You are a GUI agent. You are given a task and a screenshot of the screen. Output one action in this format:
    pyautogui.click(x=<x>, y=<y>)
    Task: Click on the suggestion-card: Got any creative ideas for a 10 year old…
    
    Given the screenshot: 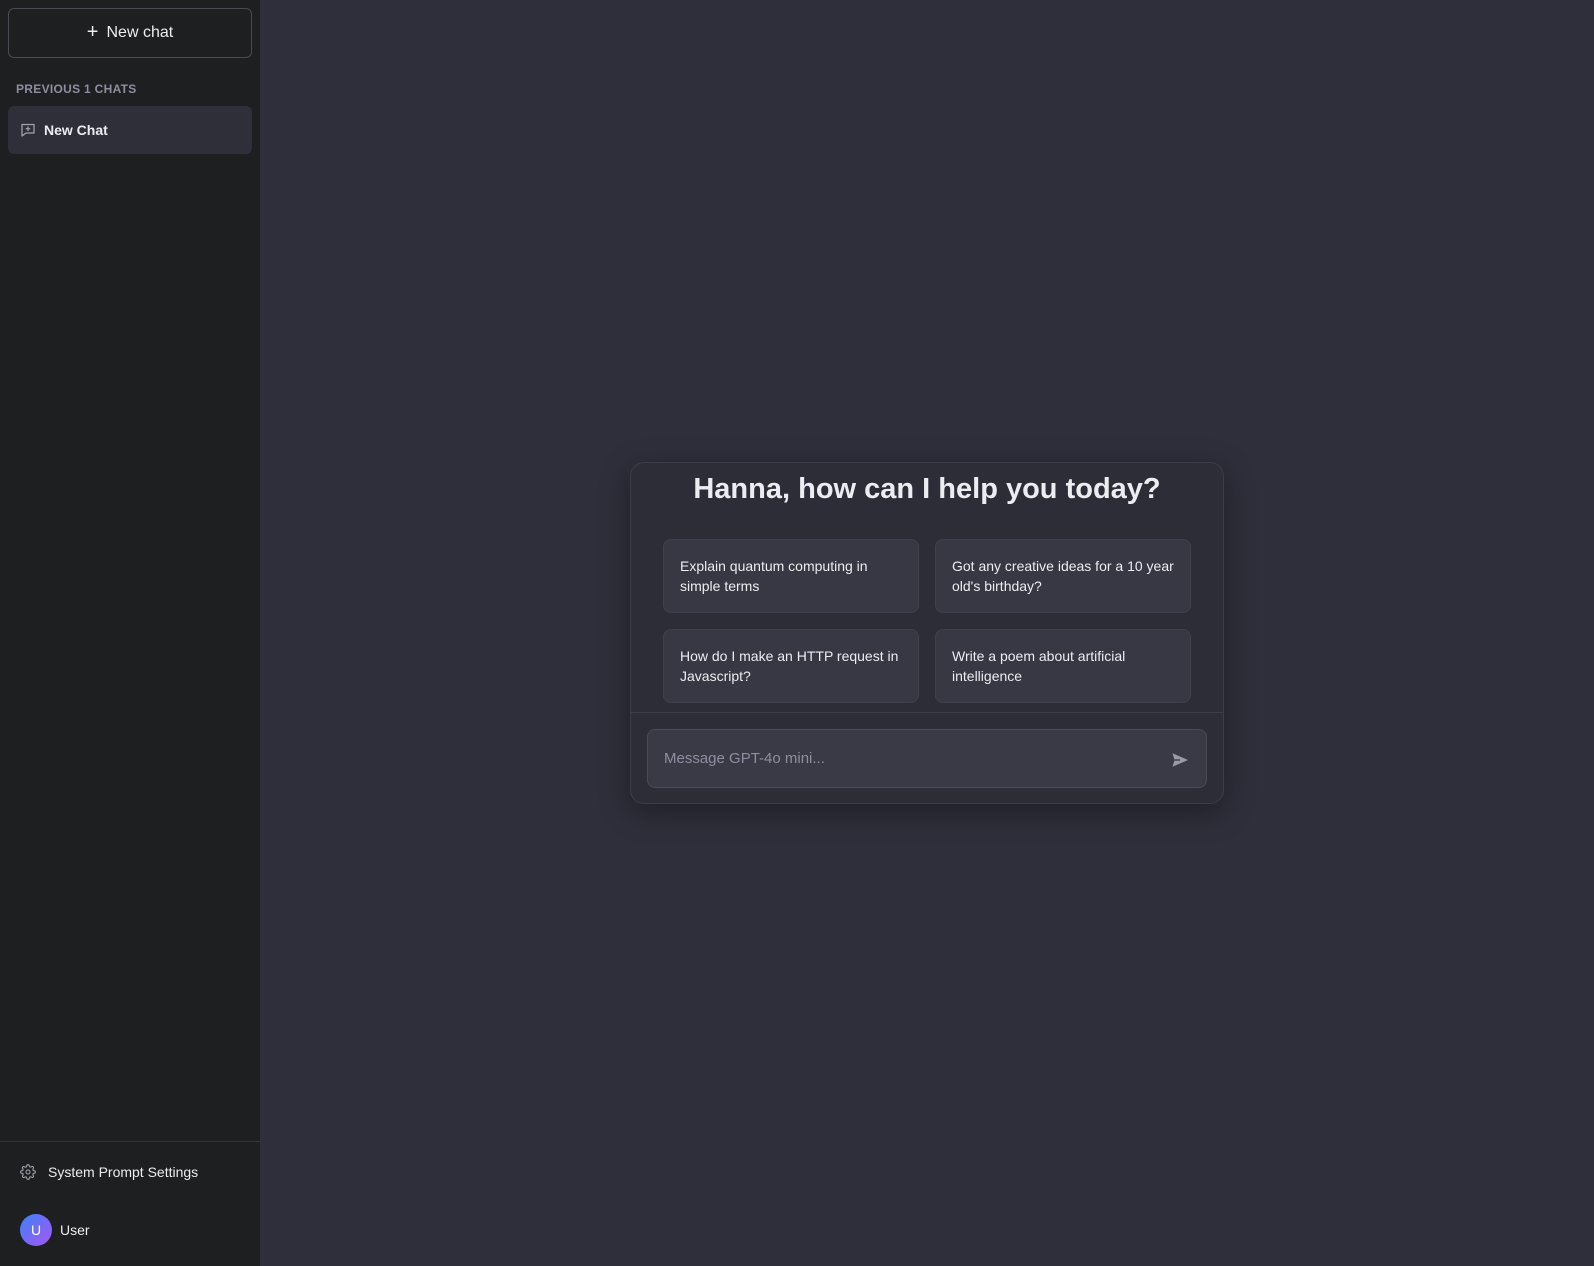 What is the action you would take?
    pyautogui.click(x=1063, y=576)
    